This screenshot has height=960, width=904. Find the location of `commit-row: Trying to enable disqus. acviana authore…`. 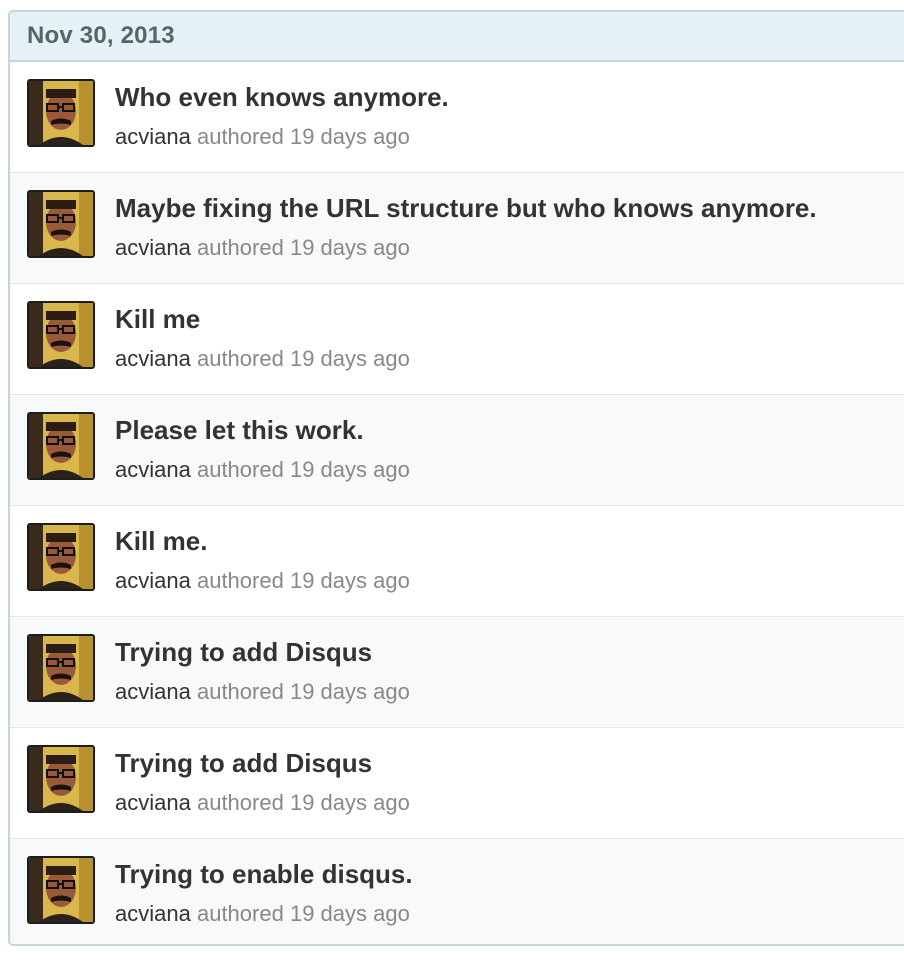

commit-row: Trying to enable disqus. acviana authore… is located at coordinates (457, 891).